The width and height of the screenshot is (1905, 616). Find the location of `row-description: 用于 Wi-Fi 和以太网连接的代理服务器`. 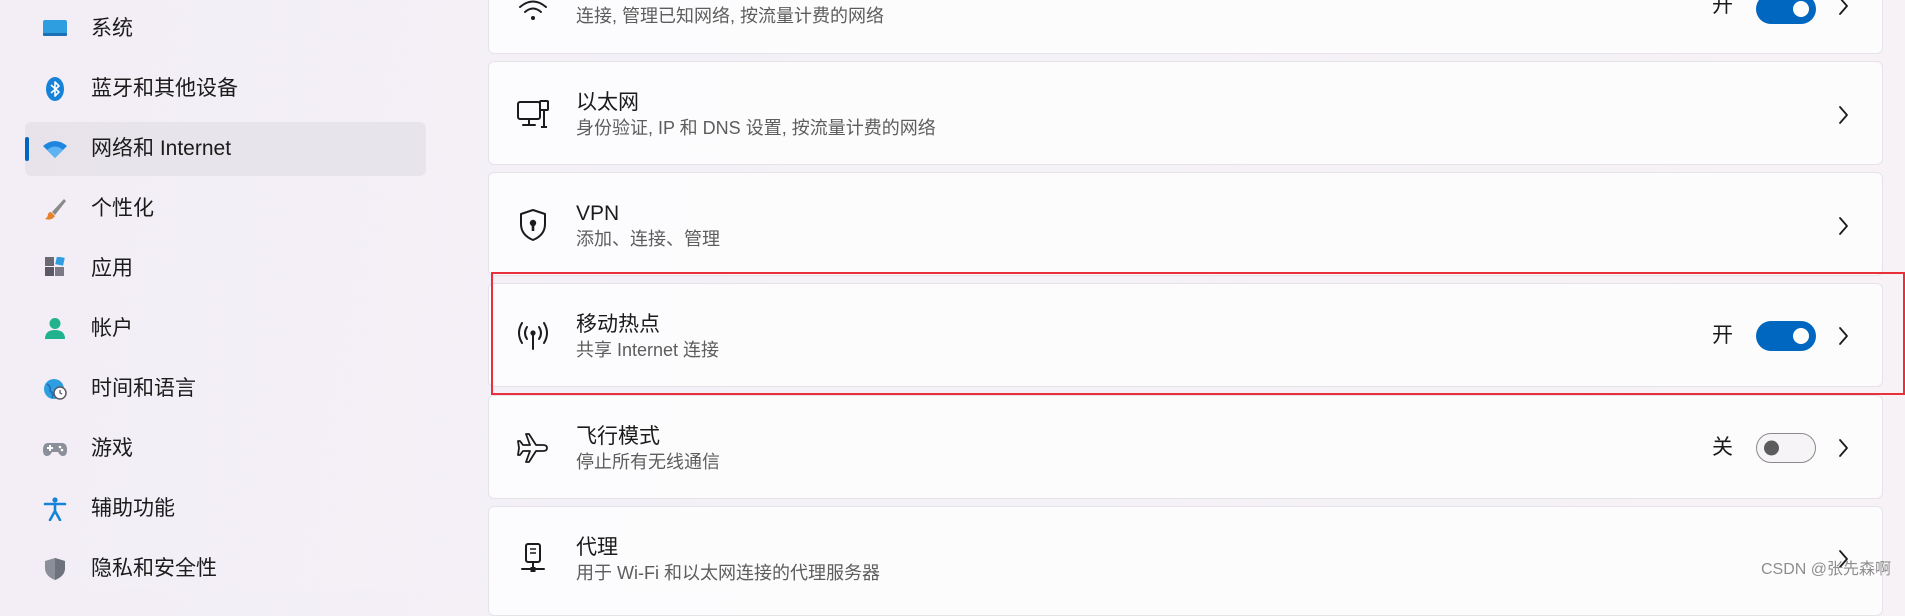

row-description: 用于 Wi-Fi 和以太网连接的代理服务器 is located at coordinates (728, 573).